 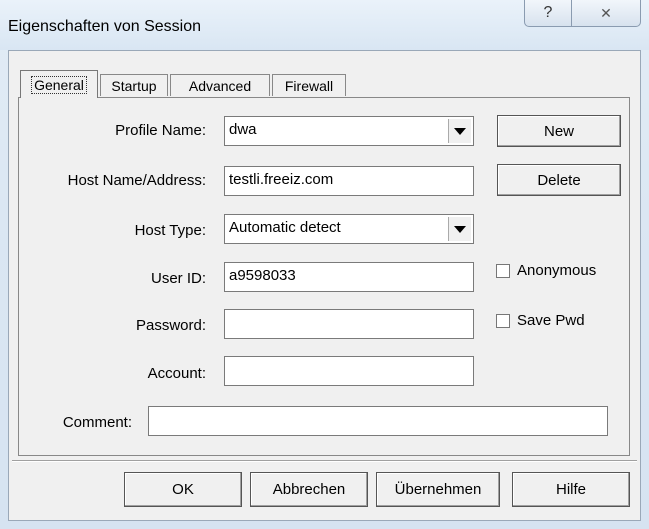 What do you see at coordinates (183, 489) in the screenshot?
I see `ok-button: OK` at bounding box center [183, 489].